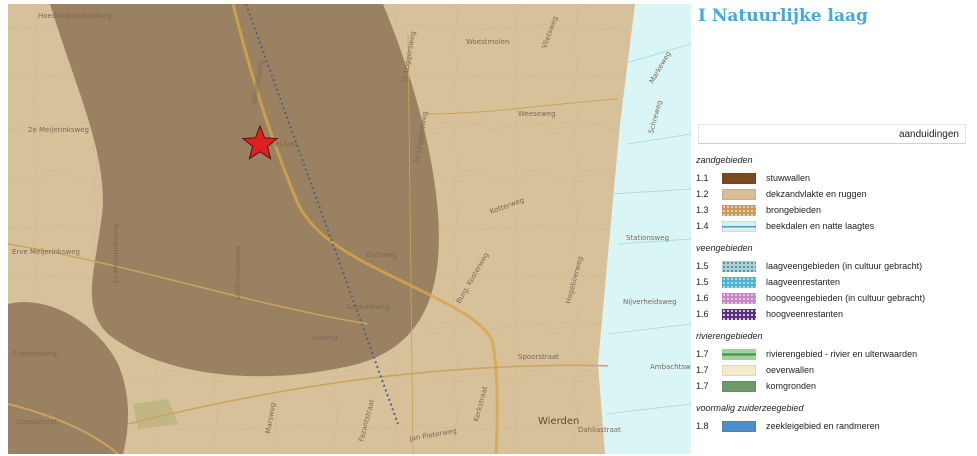 The height and width of the screenshot is (456, 977). I want to click on map-street-label: Looweg, so click(324, 338).